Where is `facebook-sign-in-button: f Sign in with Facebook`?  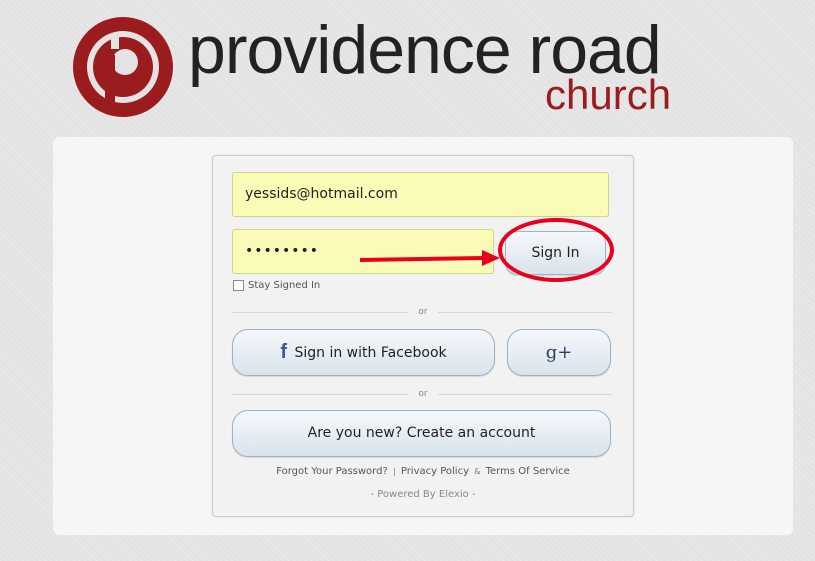 facebook-sign-in-button: f Sign in with Facebook is located at coordinates (363, 352).